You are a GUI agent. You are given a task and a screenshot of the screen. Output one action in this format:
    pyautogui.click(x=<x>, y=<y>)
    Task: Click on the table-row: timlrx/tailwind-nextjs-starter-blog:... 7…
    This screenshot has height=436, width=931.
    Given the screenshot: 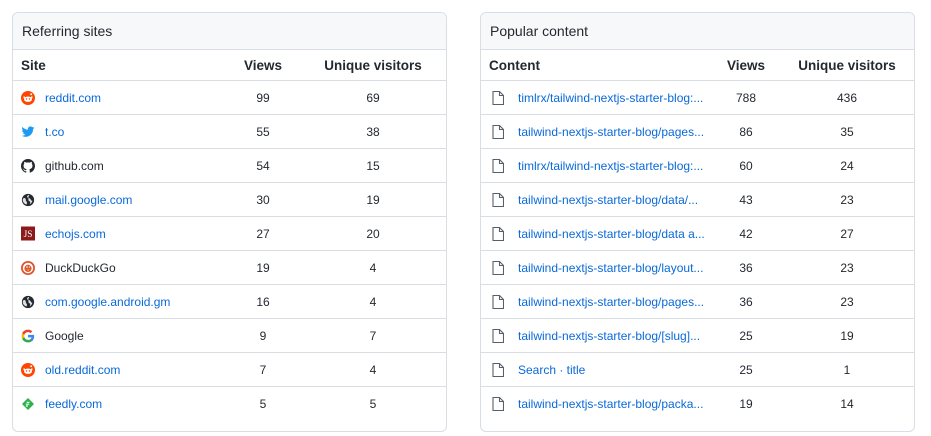 What is the action you would take?
    pyautogui.click(x=697, y=98)
    